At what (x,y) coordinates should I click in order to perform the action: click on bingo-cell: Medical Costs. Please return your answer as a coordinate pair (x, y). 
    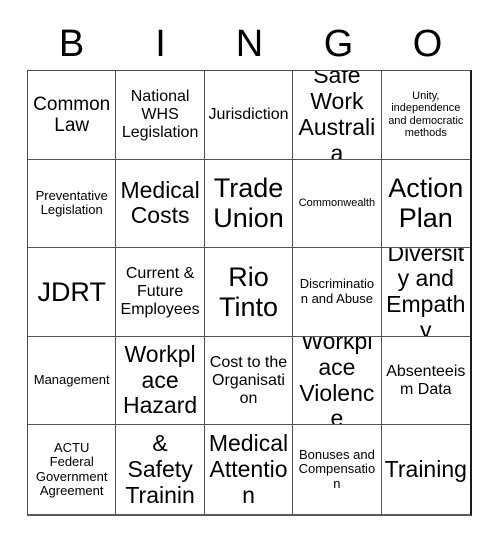
    Looking at the image, I should click on (160, 204).